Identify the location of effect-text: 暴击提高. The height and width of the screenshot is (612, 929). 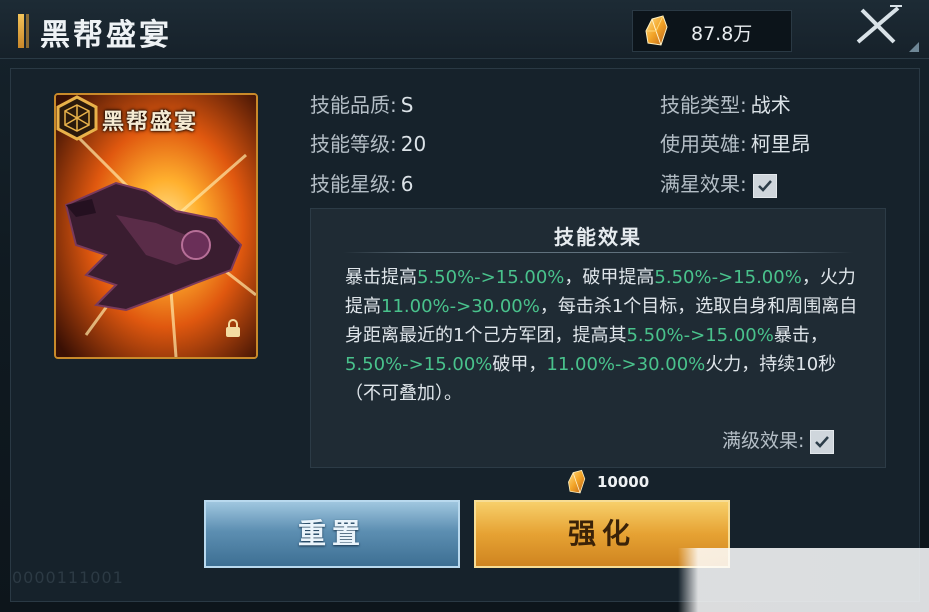
(381, 277).